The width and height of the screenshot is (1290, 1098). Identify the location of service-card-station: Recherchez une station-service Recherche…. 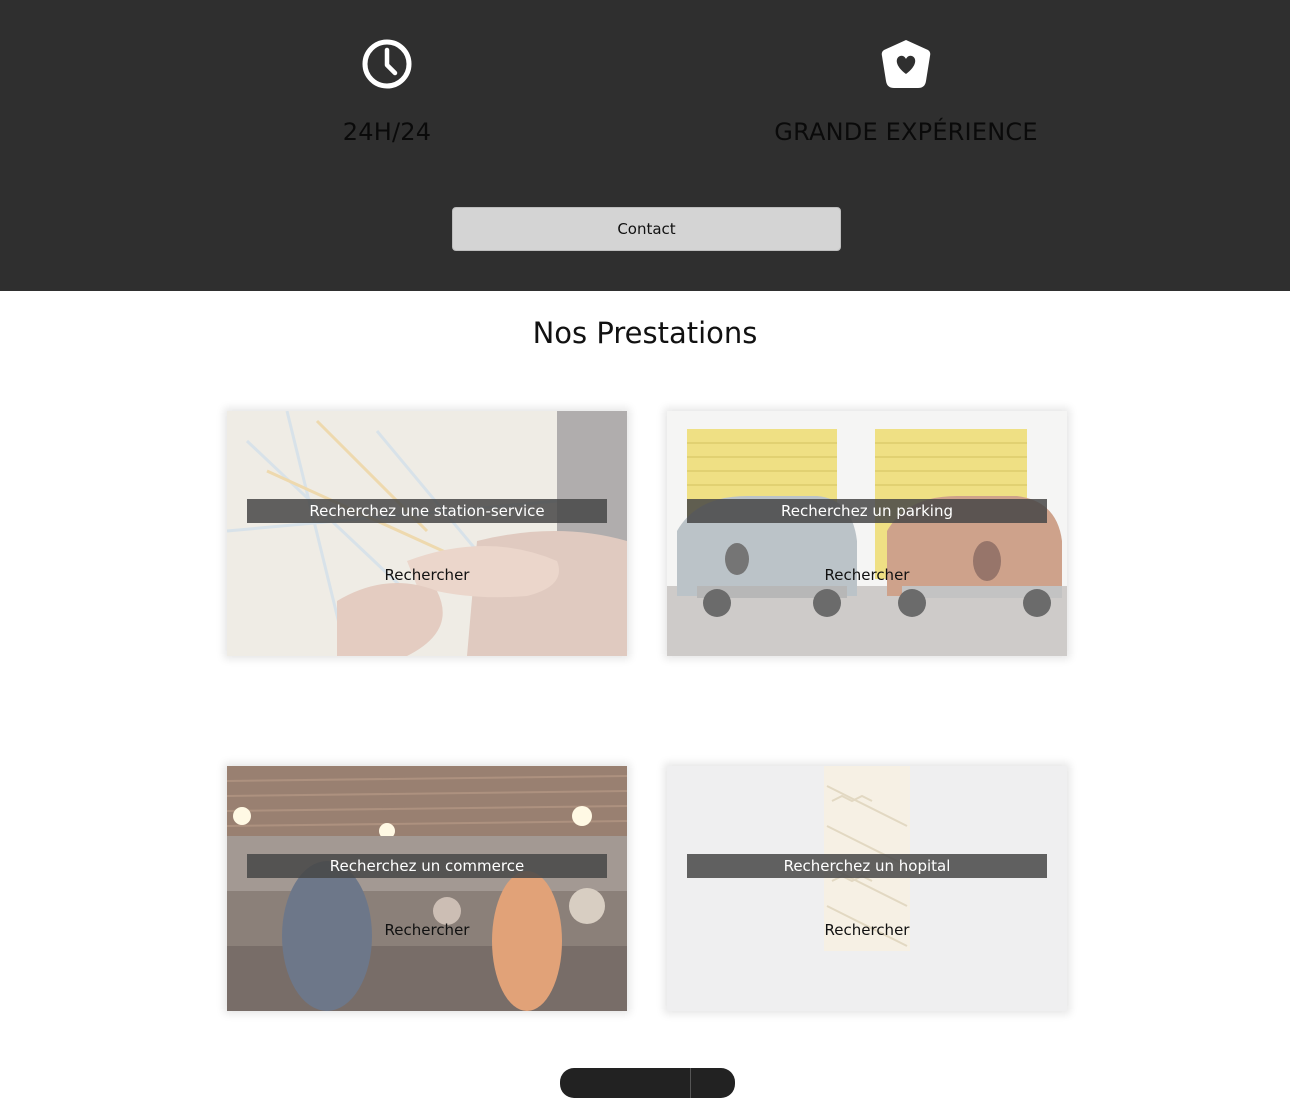
(427, 533).